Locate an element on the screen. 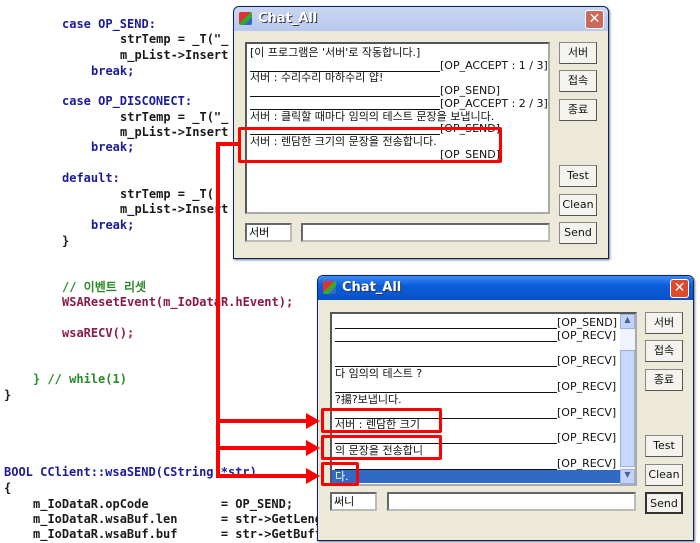 The height and width of the screenshot is (543, 700). list-item: 서버 : 수리수리 마하수리 얍! is located at coordinates (316, 77).